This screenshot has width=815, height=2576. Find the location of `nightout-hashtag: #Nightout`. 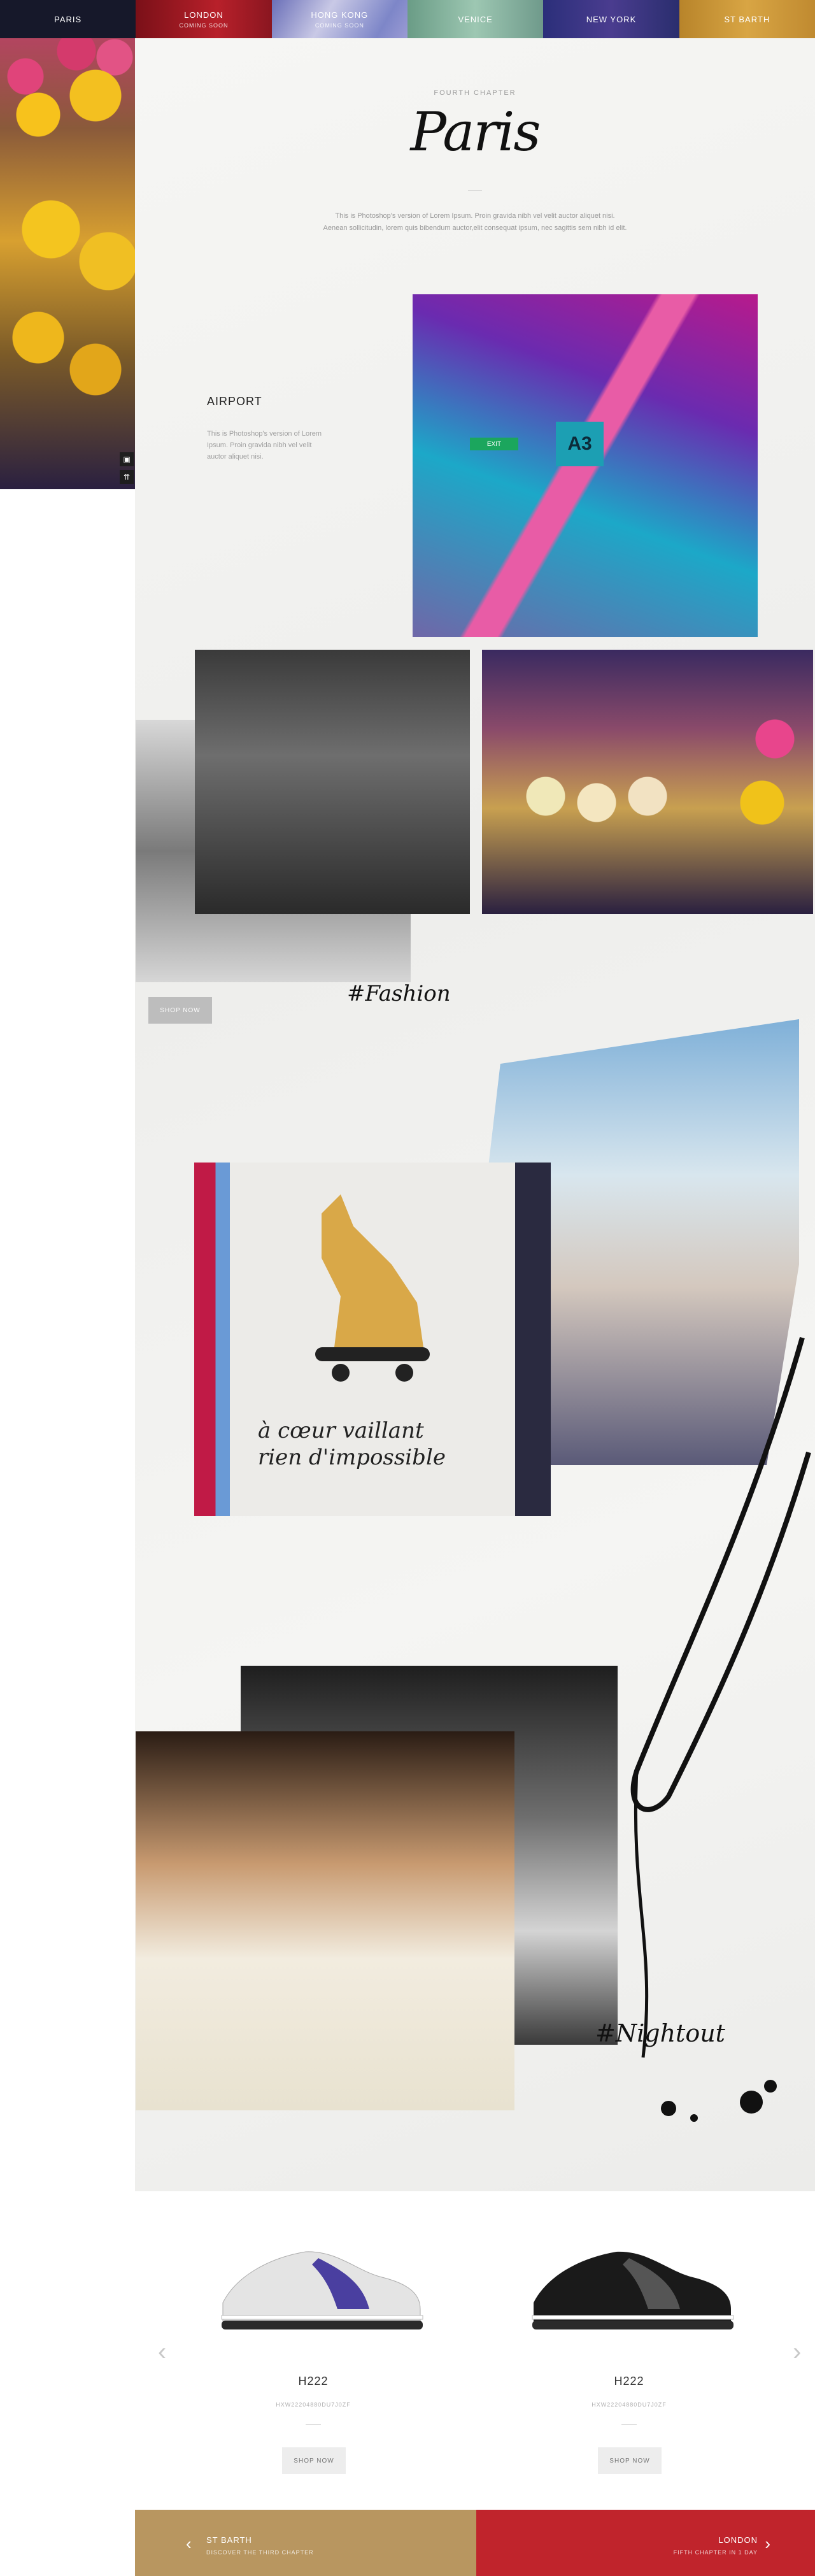

nightout-hashtag: #Nightout is located at coordinates (660, 2033).